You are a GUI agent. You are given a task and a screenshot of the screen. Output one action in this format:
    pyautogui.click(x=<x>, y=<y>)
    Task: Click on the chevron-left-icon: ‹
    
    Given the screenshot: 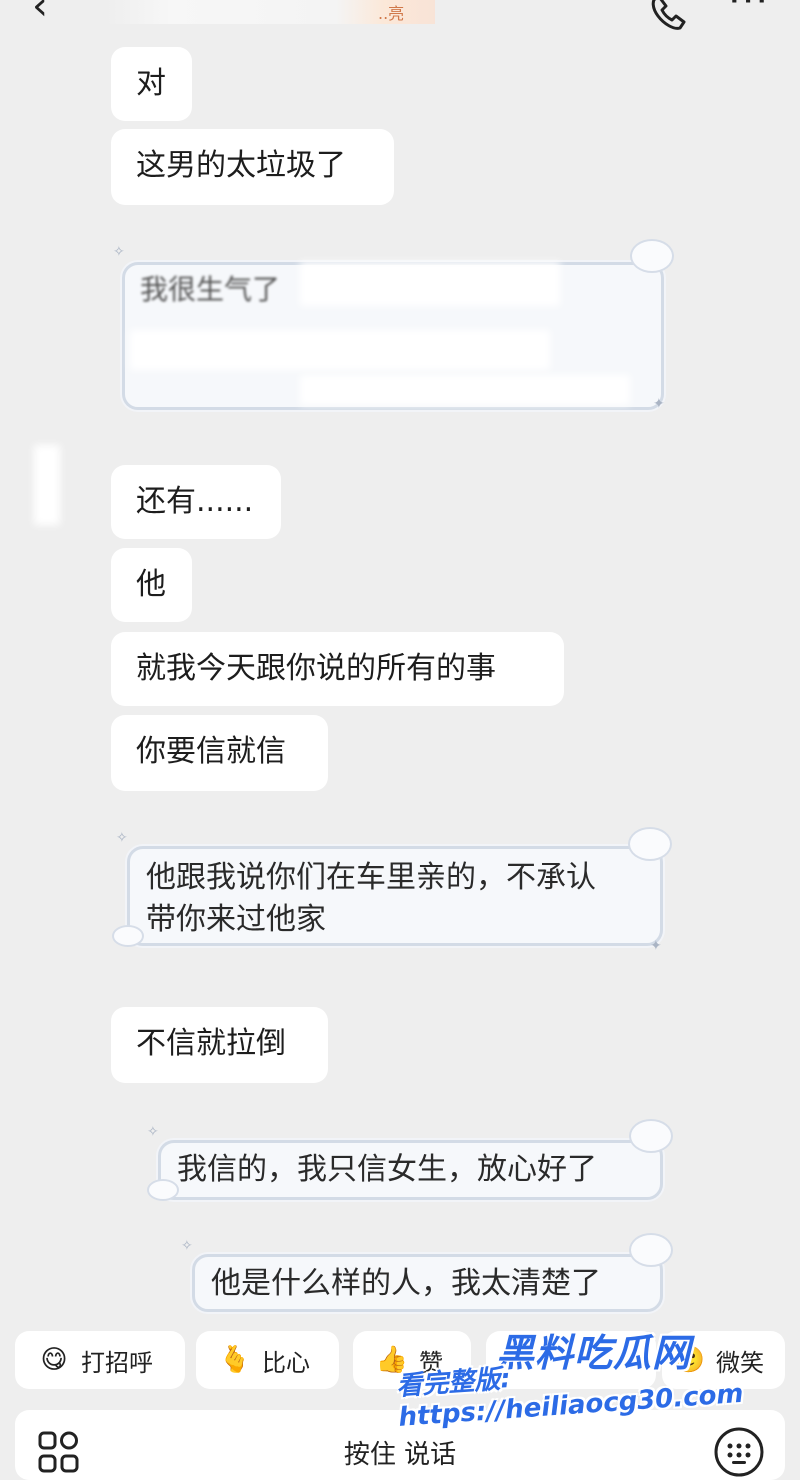 What is the action you would take?
    pyautogui.click(x=40, y=13)
    